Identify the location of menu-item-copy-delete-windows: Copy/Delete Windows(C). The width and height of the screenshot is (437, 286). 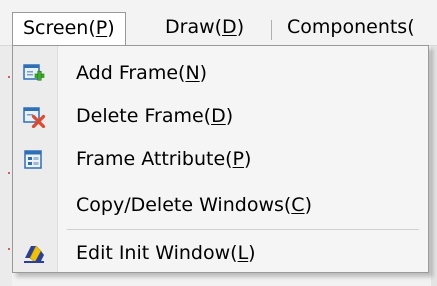
(220, 205).